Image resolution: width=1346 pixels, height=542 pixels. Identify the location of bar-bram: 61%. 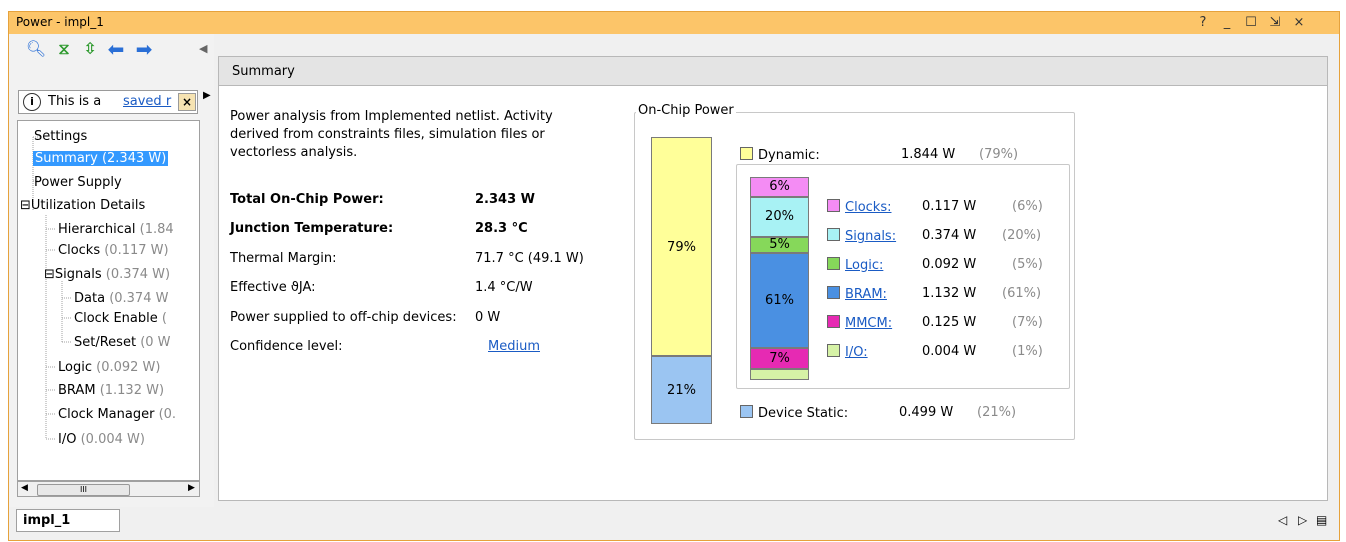
(779, 300).